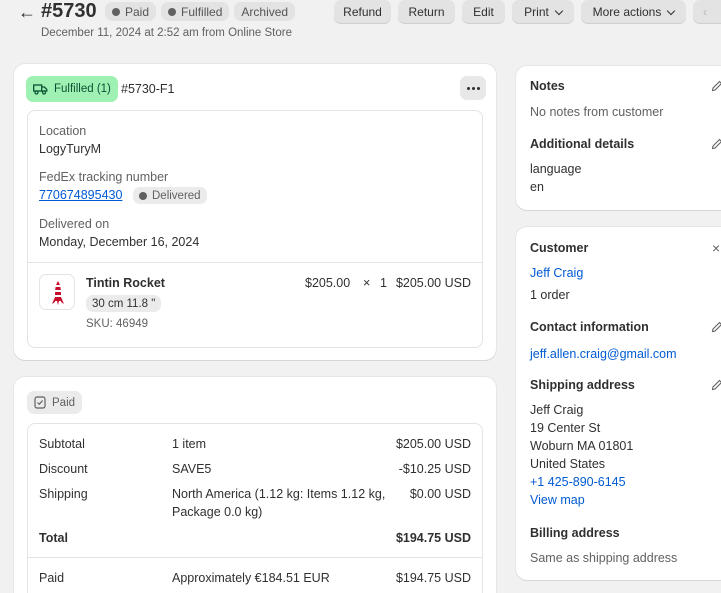 Image resolution: width=721 pixels, height=593 pixels. Describe the element at coordinates (104, 177) in the screenshot. I see `tracking-label: FedEx tracking number` at that location.